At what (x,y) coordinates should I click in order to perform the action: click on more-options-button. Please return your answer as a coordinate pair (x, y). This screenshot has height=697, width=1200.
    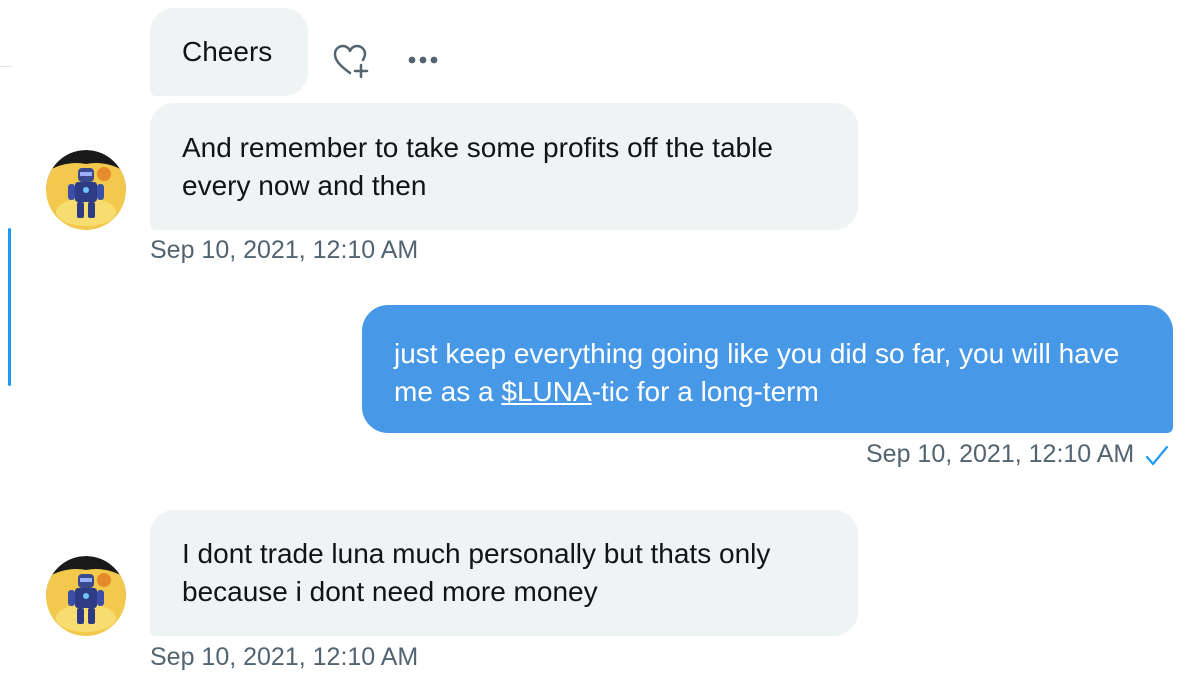
    Looking at the image, I should click on (423, 60).